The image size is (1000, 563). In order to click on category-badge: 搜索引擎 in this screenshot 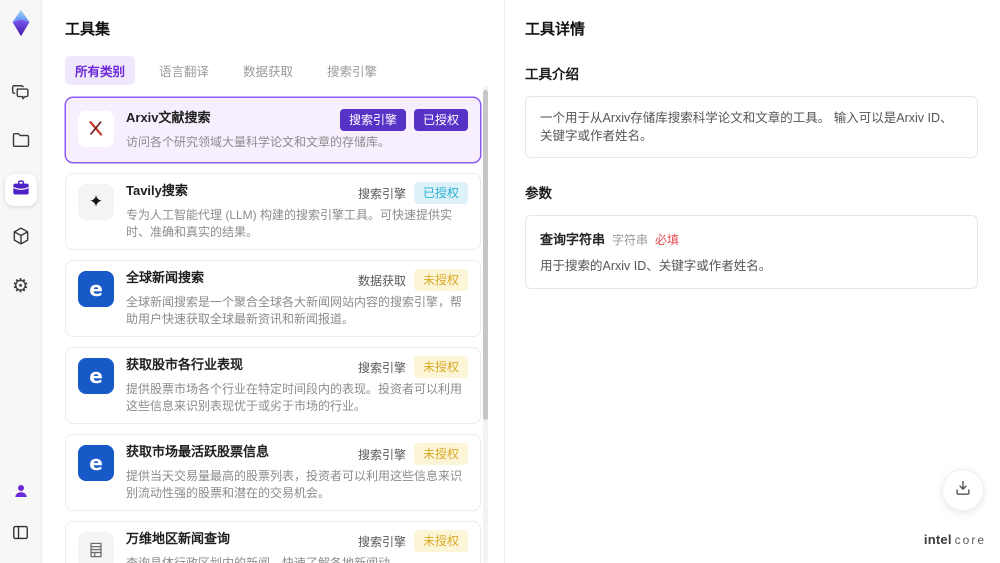, I will do `click(372, 120)`.